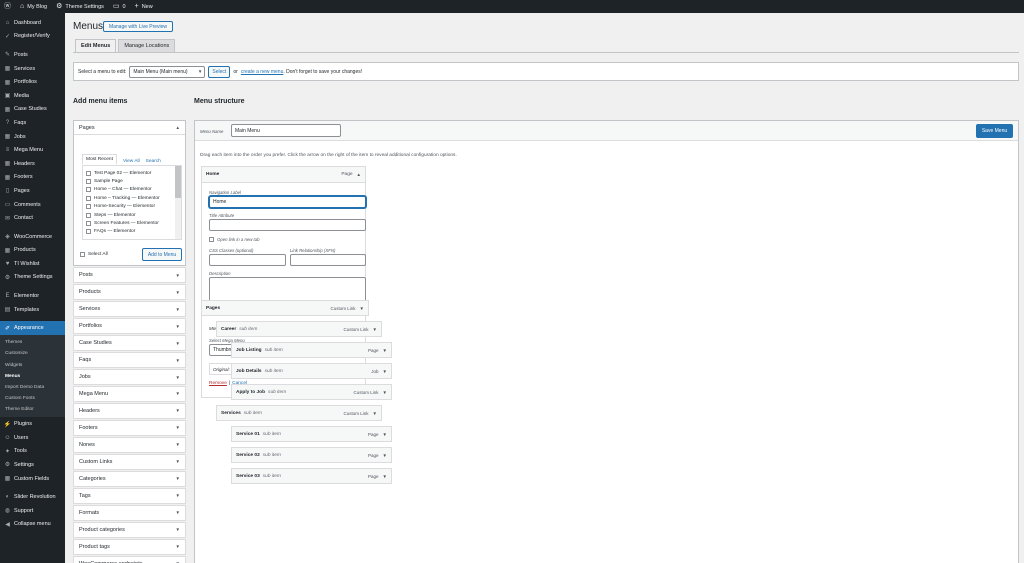 The width and height of the screenshot is (1024, 563). I want to click on accordion-product-tags: Product tags ▼, so click(129, 546).